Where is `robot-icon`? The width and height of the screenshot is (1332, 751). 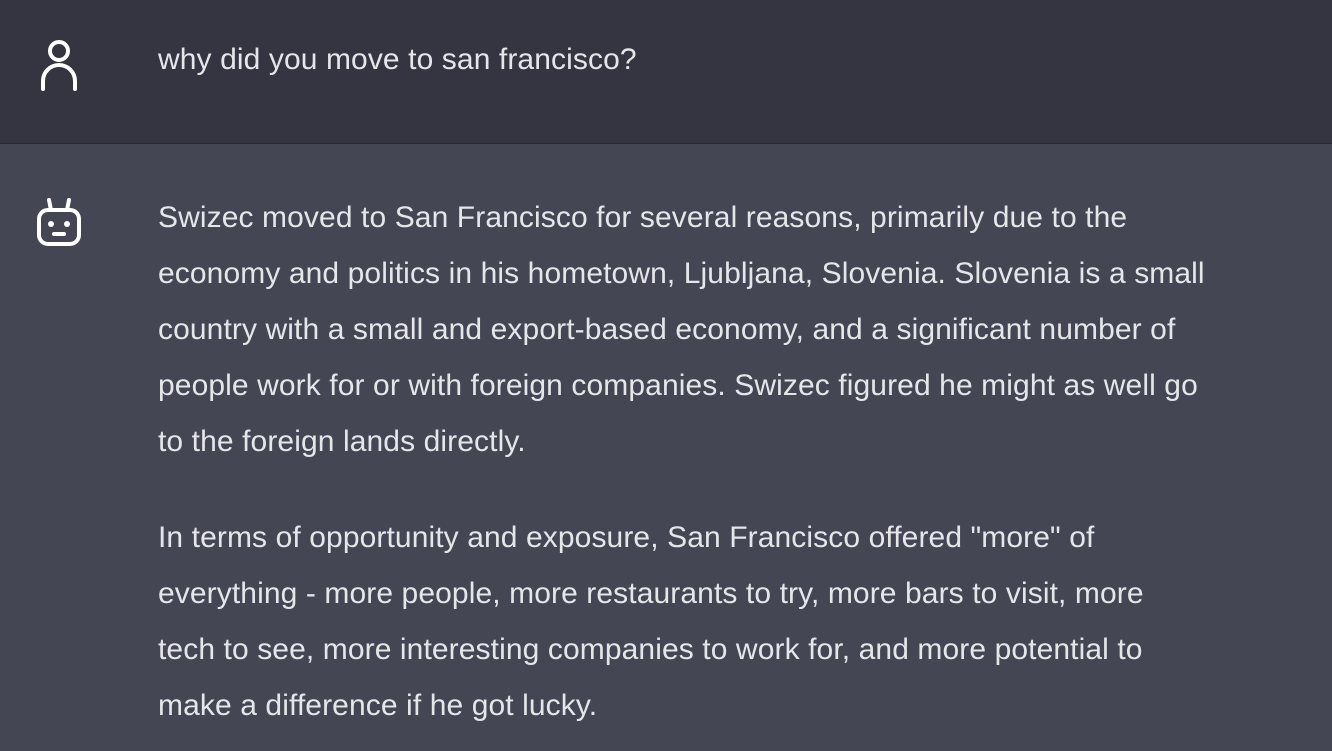 robot-icon is located at coordinates (59, 222).